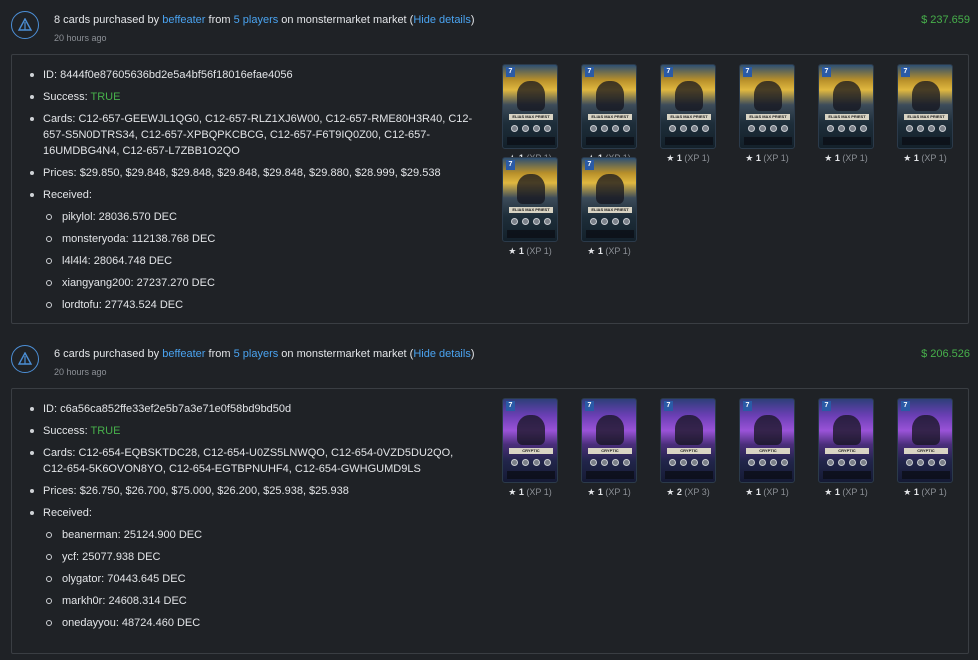  I want to click on transaction-amount: $ 237.659, so click(945, 20).